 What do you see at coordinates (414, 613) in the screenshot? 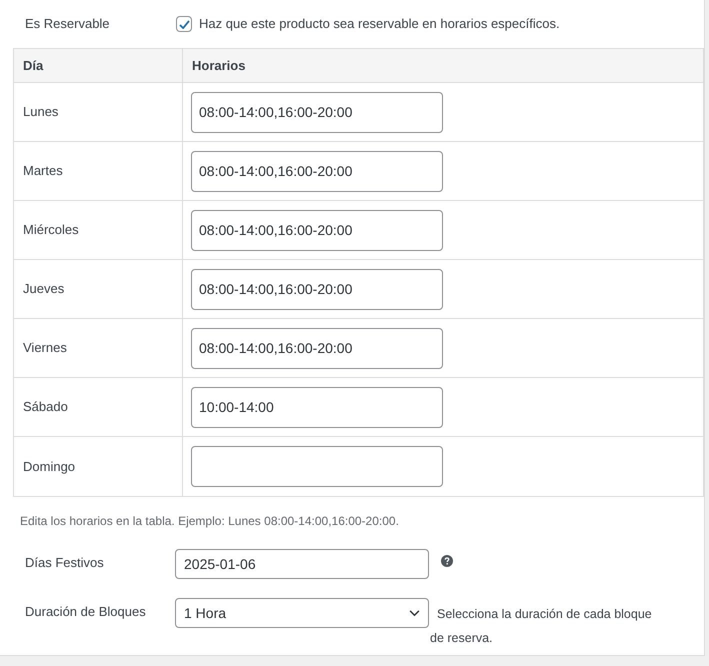
I see `chevron-down-icon` at bounding box center [414, 613].